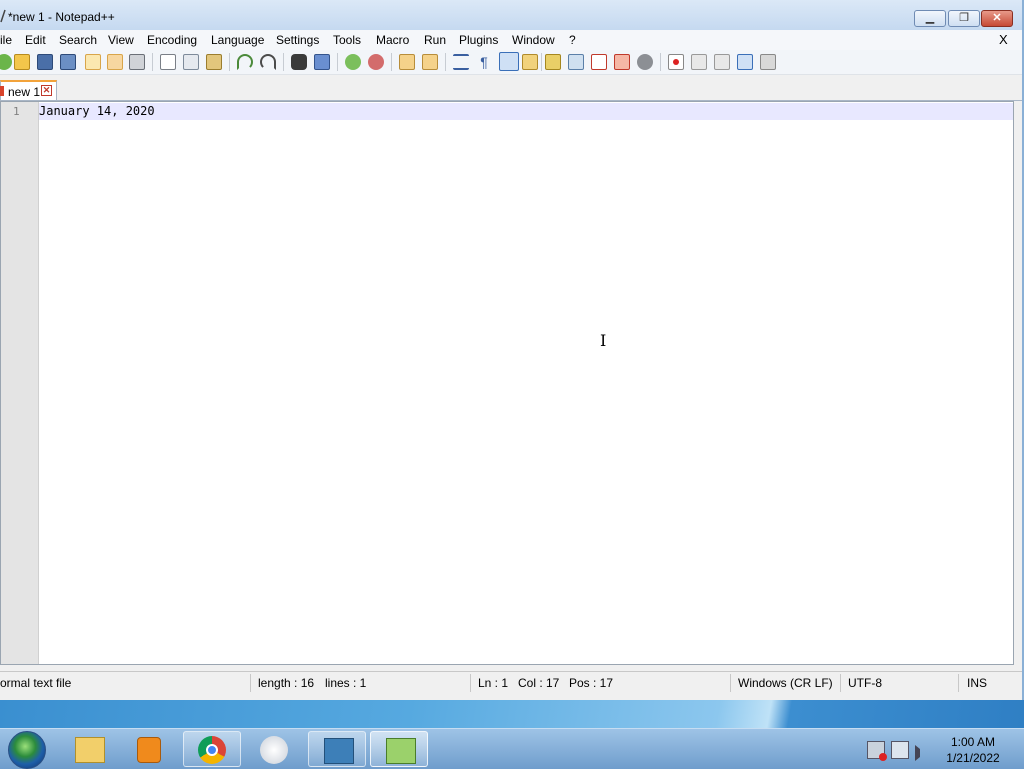 The height and width of the screenshot is (769, 1024). I want to click on indent-guide-icon, so click(509, 61).